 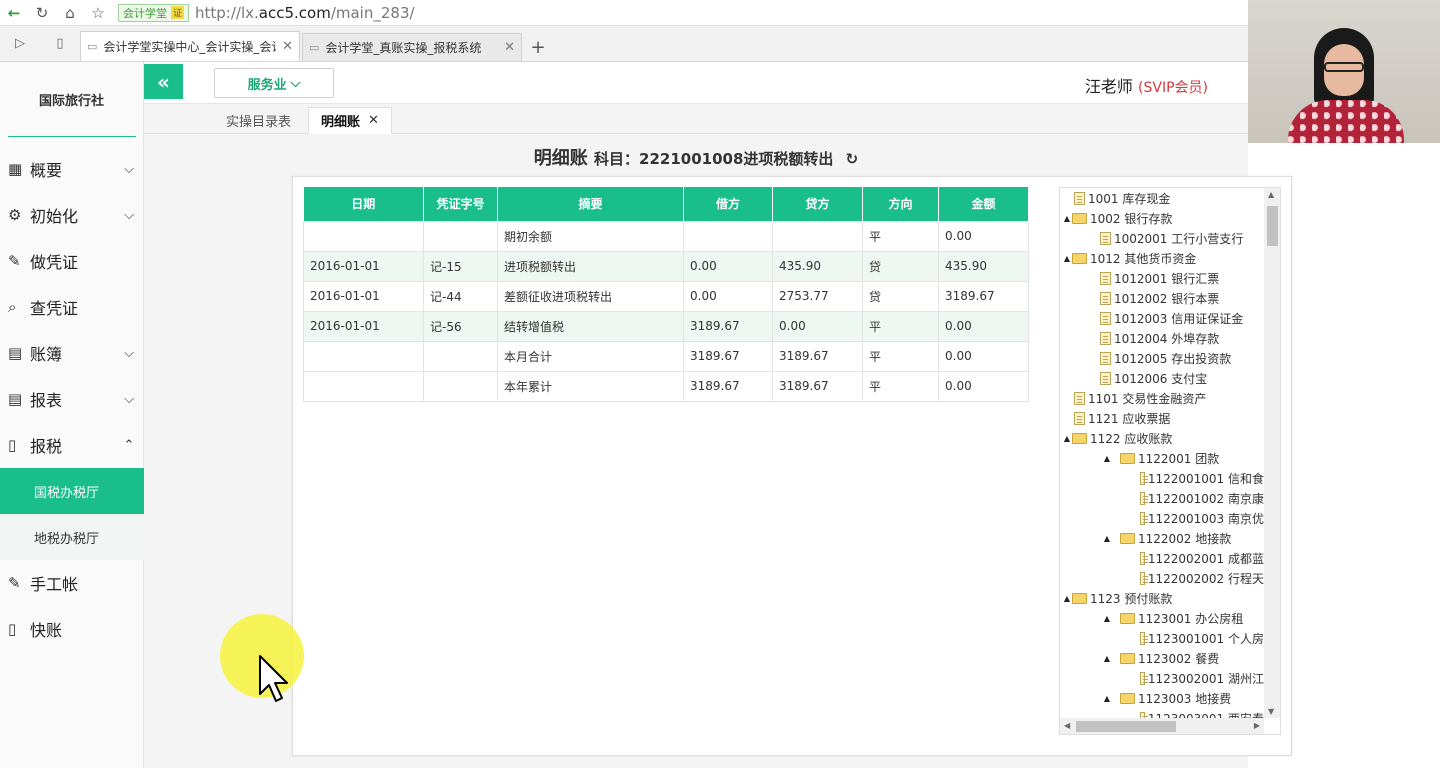 I want to click on tree-node: ▲ 1123001 办公房租, so click(x=1162, y=618).